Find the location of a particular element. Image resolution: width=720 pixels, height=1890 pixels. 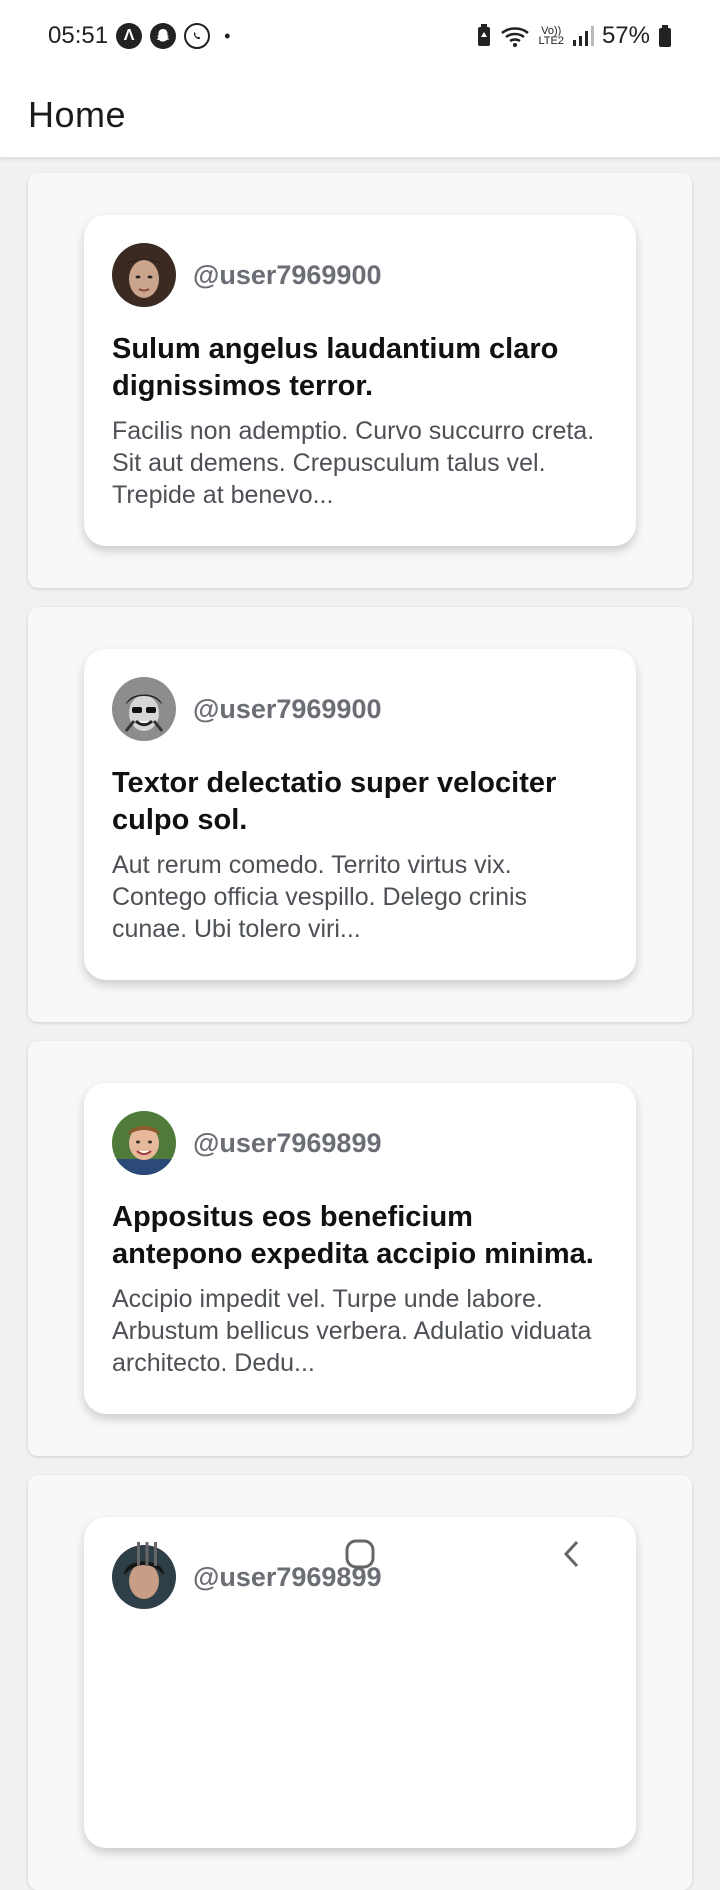

post-header: @user7969899 is located at coordinates (360, 1143).